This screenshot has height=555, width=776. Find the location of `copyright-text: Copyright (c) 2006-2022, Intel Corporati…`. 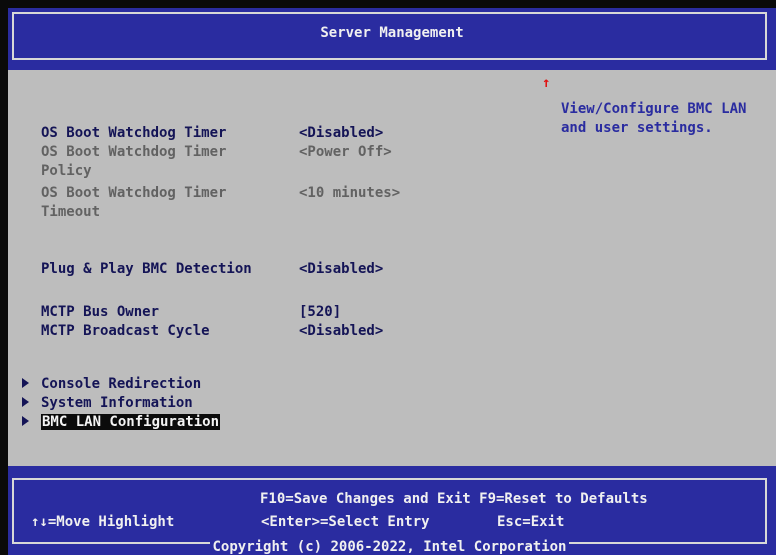

copyright-text: Copyright (c) 2006-2022, Intel Corporati… is located at coordinates (389, 547).